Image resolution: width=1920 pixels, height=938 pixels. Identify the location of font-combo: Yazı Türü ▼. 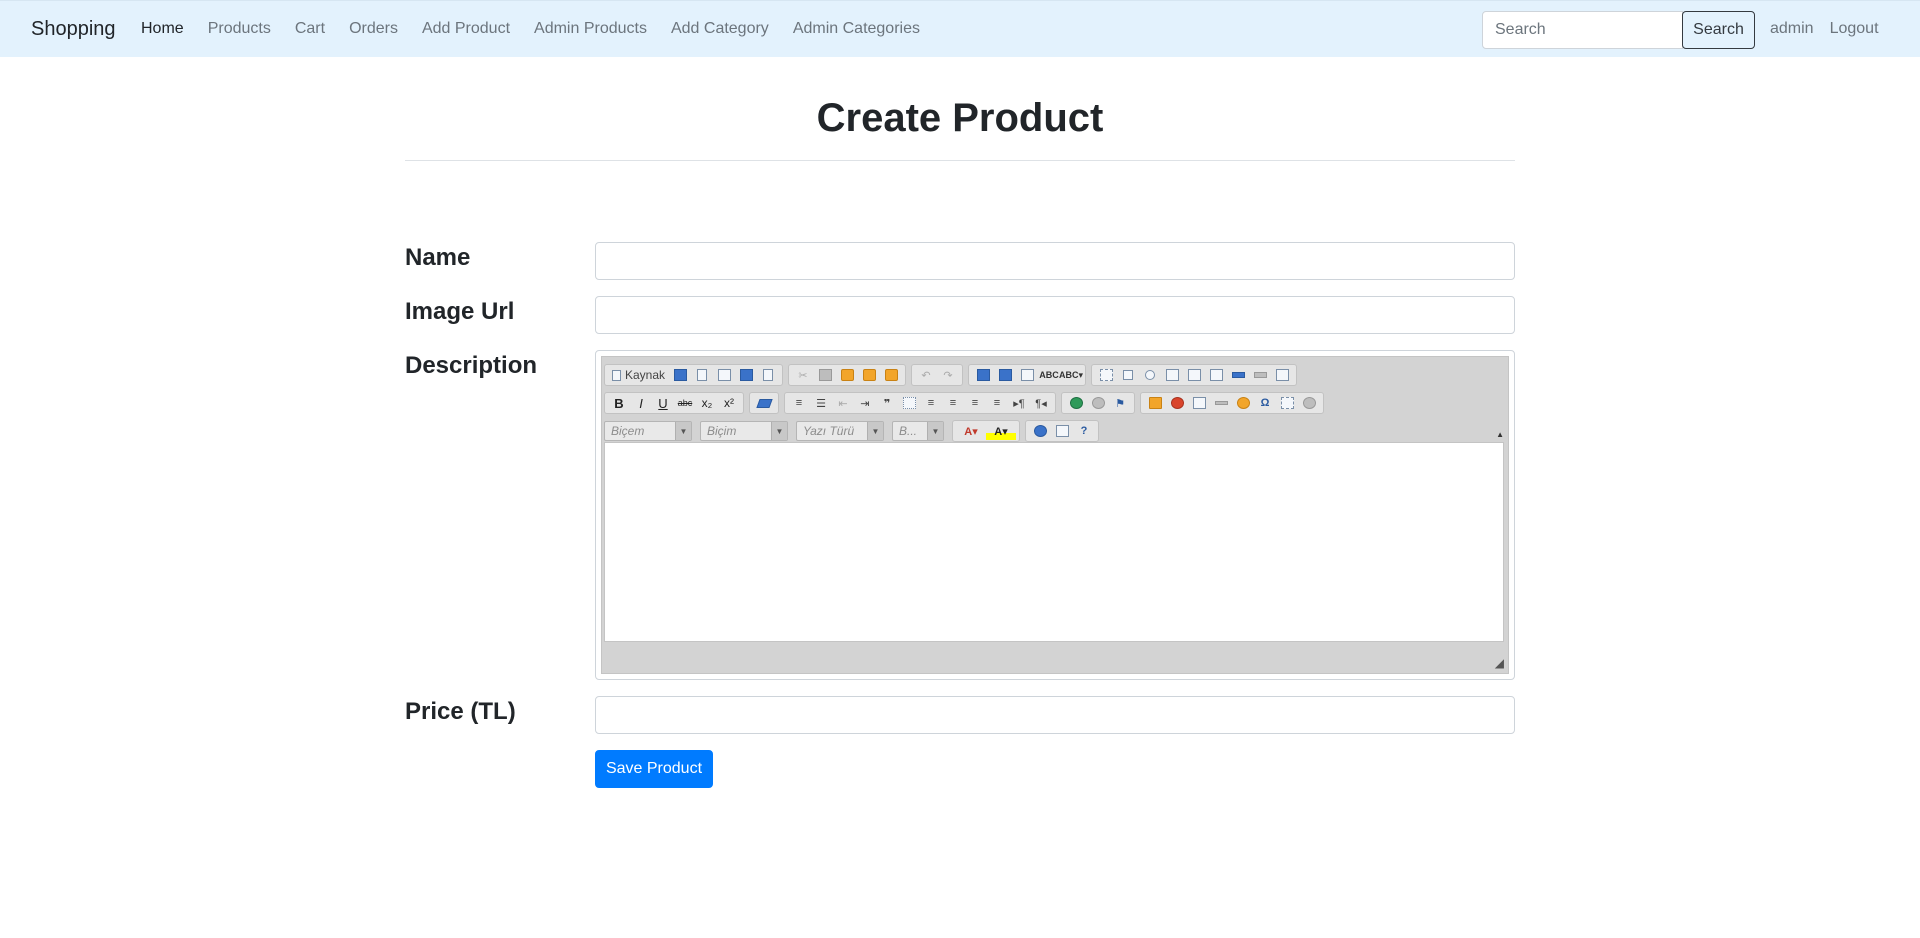
(840, 431).